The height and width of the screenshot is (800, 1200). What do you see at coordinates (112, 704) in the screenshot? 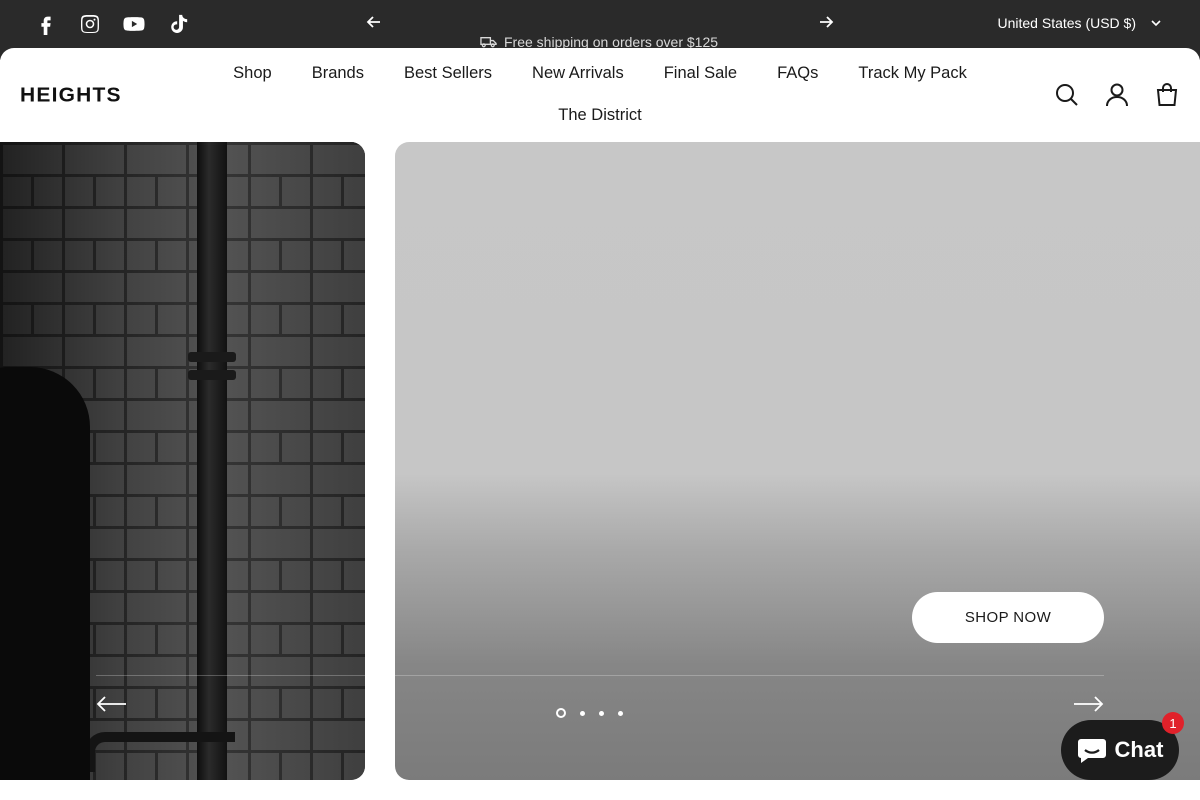
I see `slider-prev-arrow-icon` at bounding box center [112, 704].